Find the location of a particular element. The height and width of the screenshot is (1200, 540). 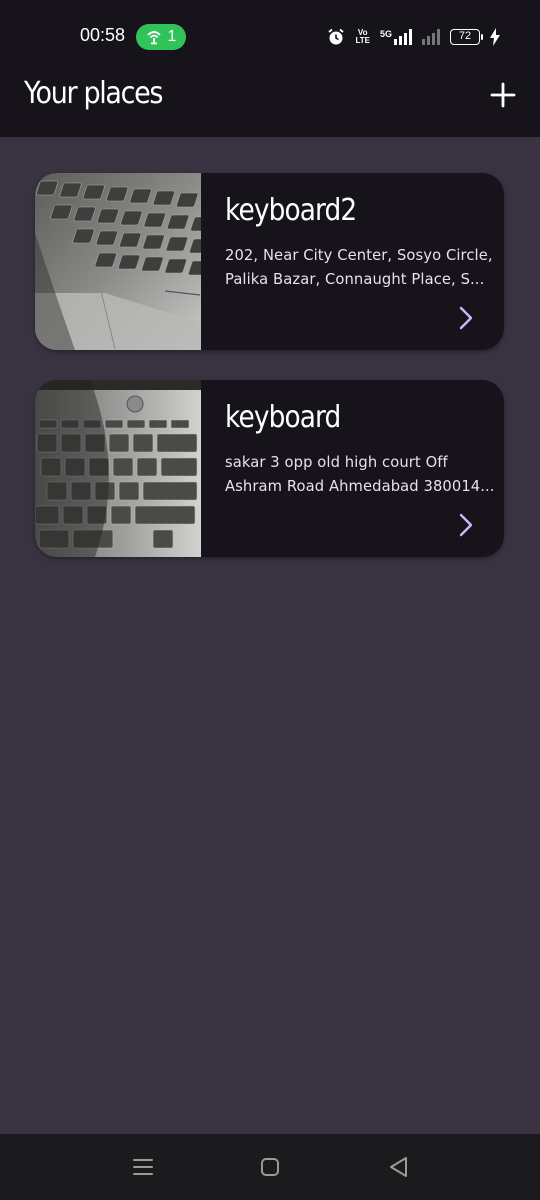

place-title: keyboard is located at coordinates (283, 417).